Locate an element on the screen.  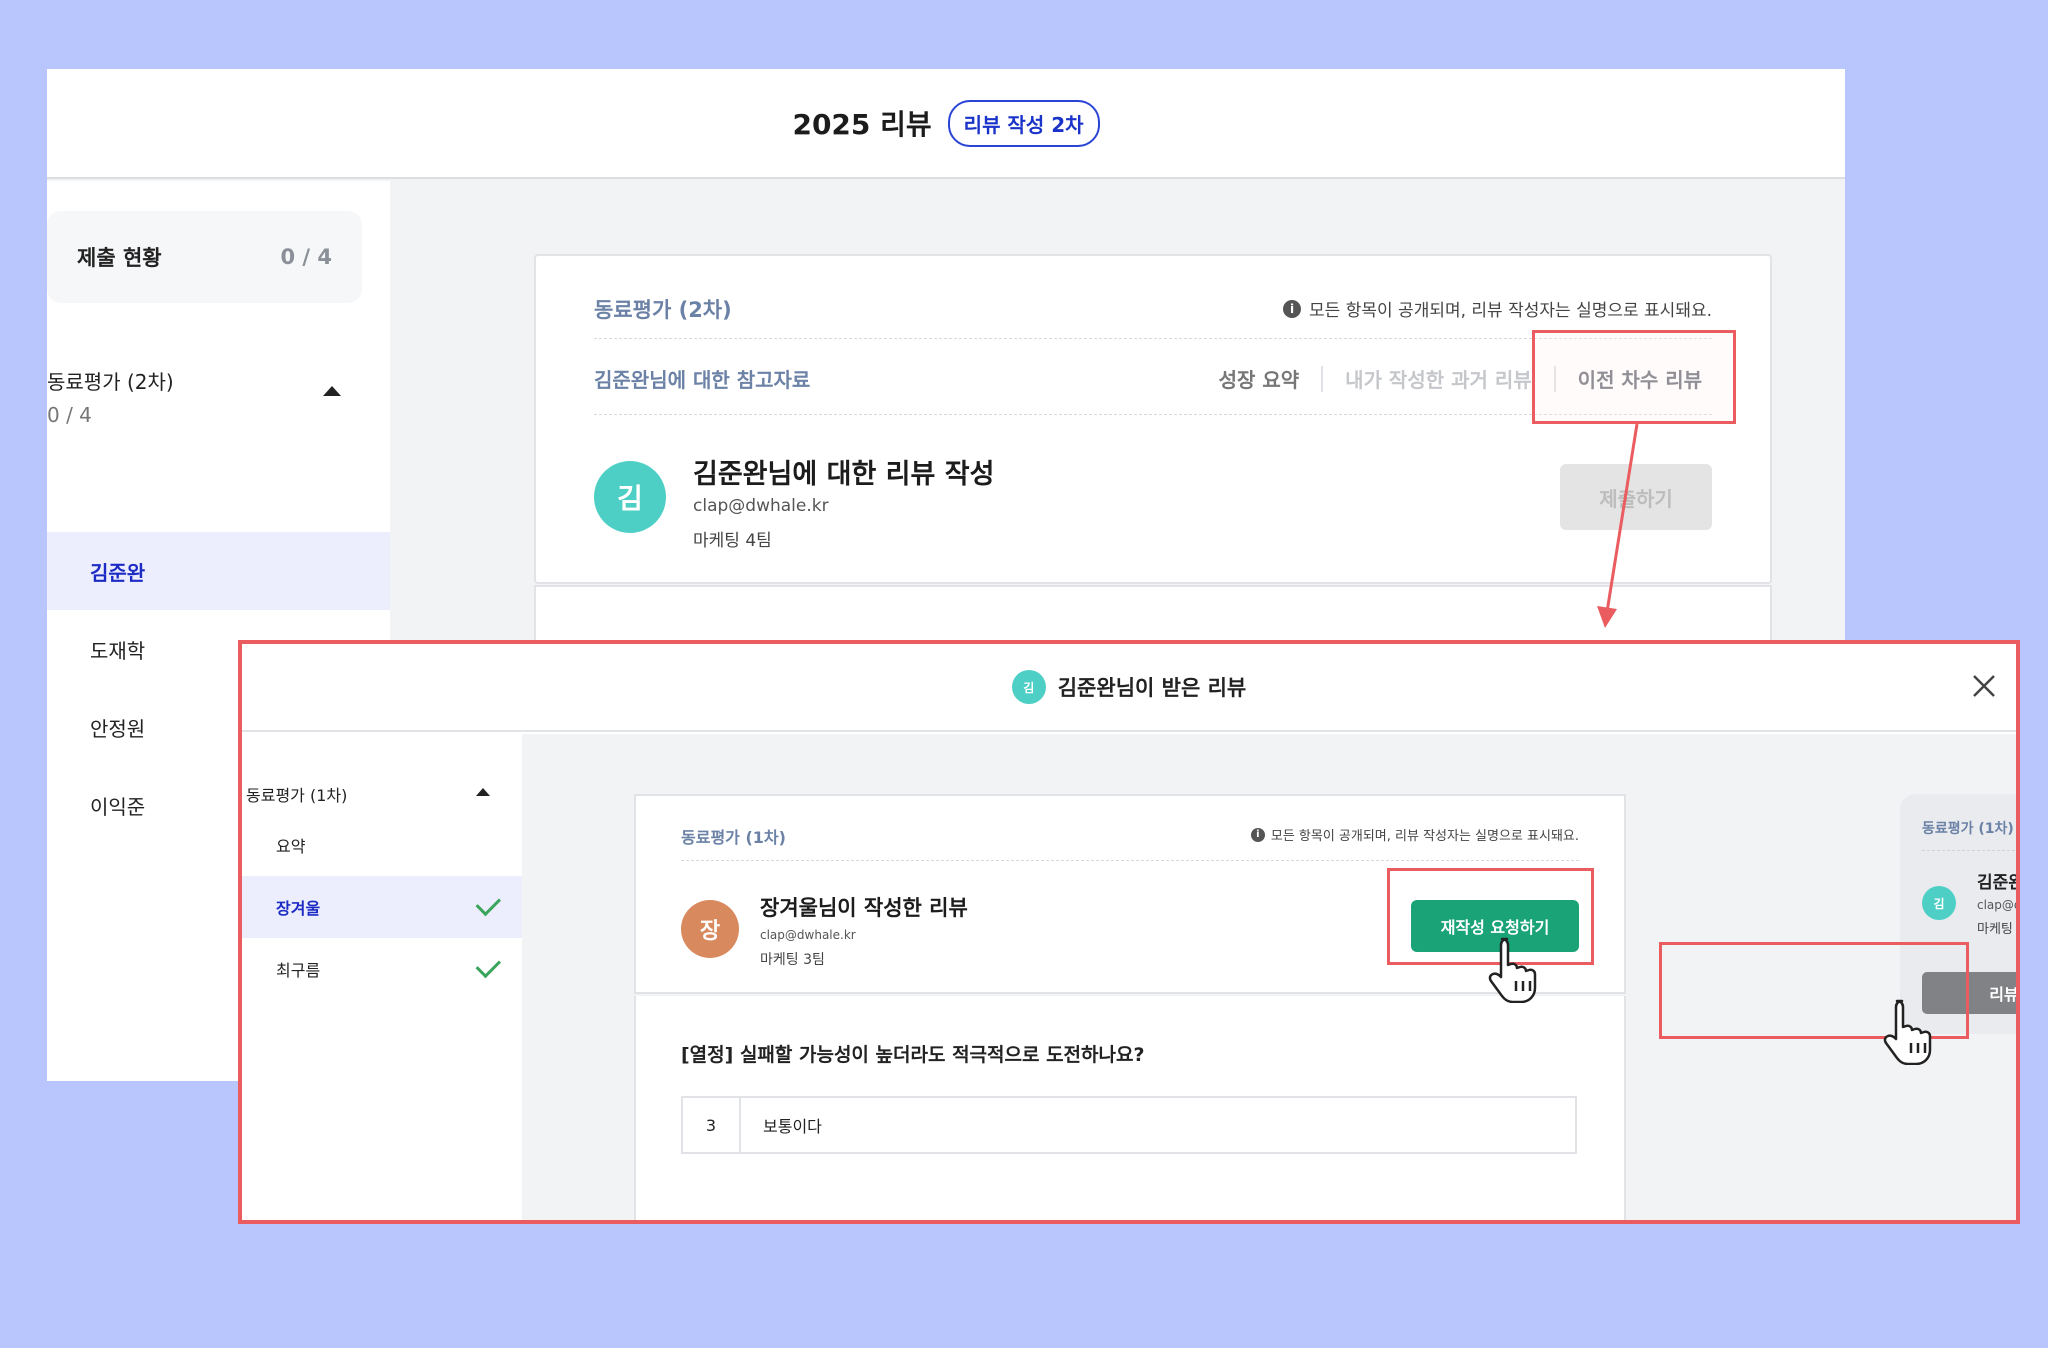
sidebar-item-person: 김준완 is located at coordinates (218, 571).